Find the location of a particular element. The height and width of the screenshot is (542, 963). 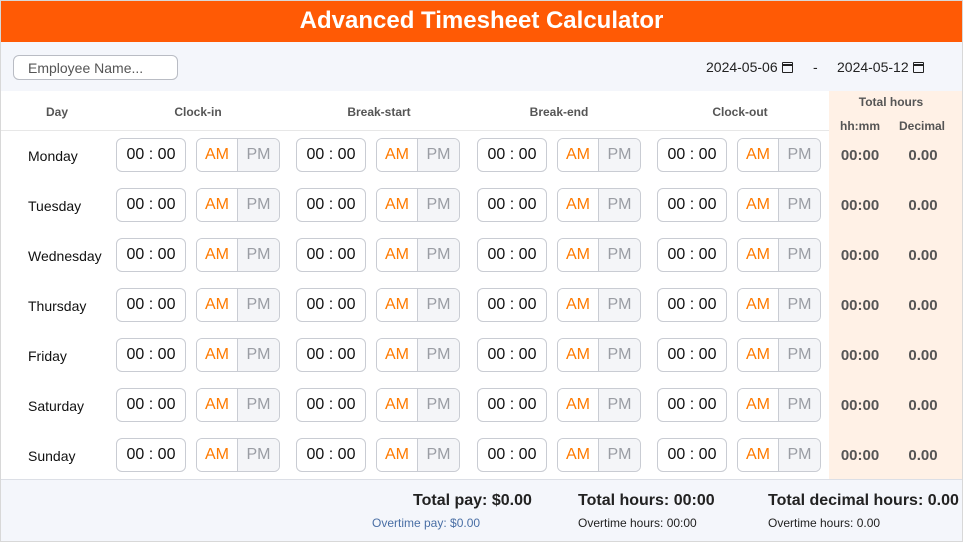

day-label: Tuesday is located at coordinates (55, 206).